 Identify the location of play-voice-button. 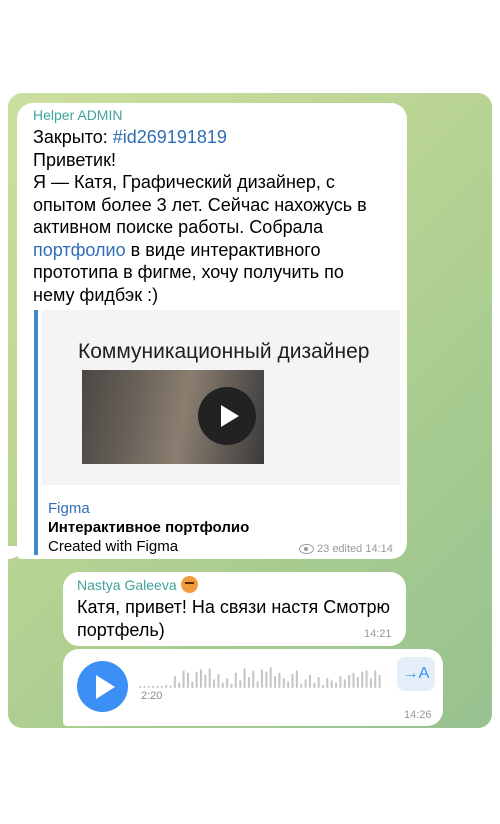
(102, 686).